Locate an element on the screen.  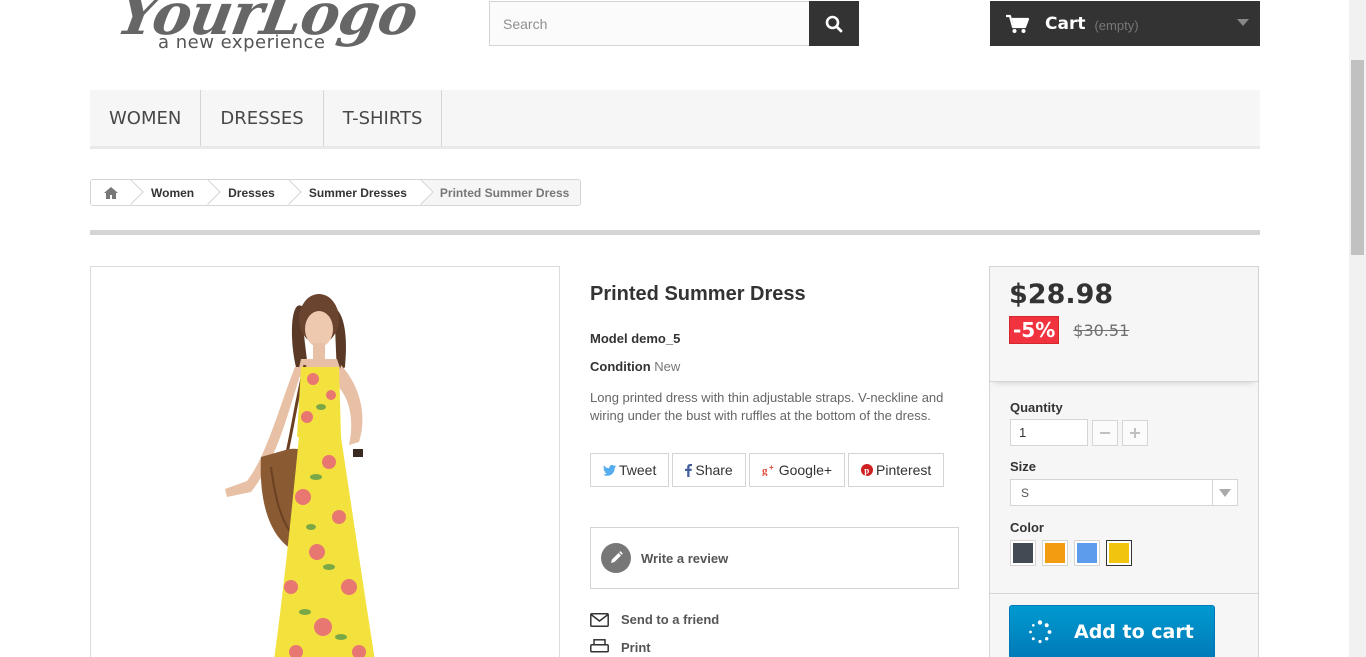
tweet-button: Tweet is located at coordinates (630, 470).